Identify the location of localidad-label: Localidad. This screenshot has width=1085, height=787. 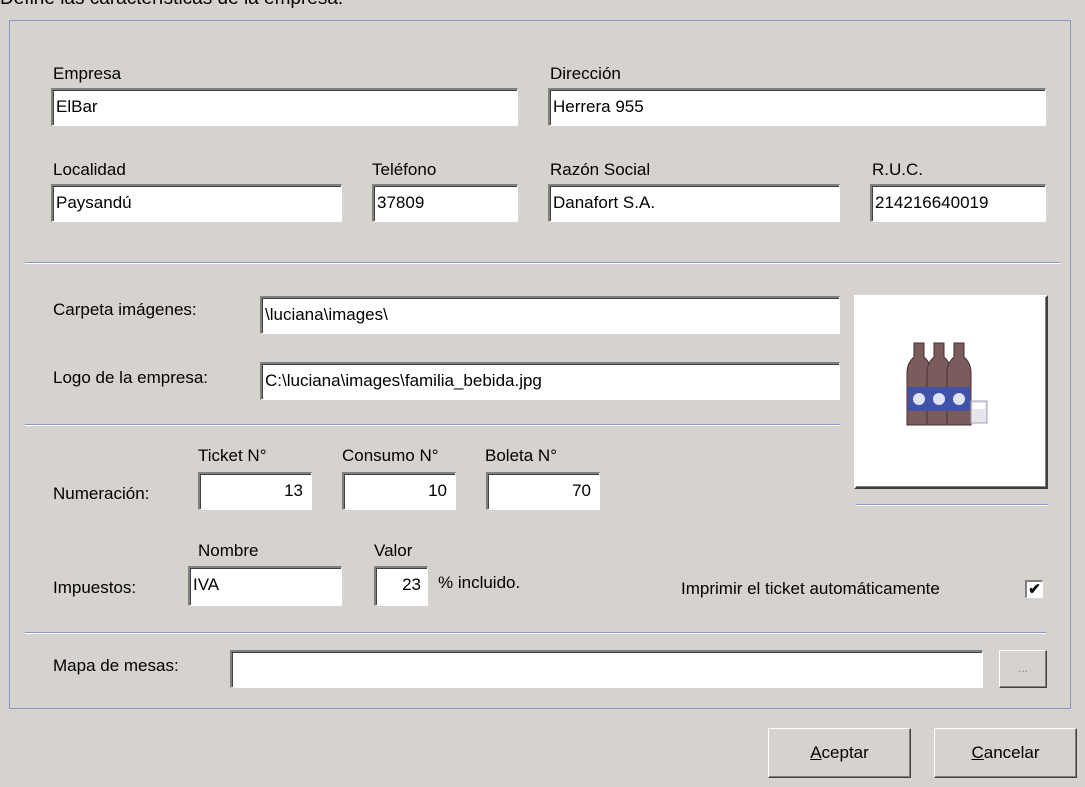
(89, 169).